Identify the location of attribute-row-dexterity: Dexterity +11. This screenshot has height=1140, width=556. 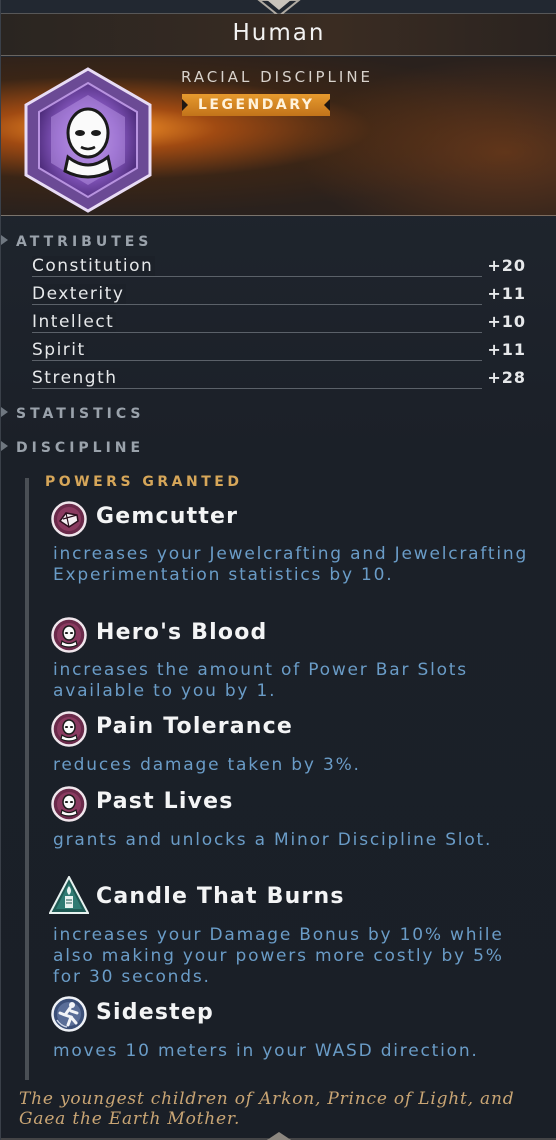
(279, 297).